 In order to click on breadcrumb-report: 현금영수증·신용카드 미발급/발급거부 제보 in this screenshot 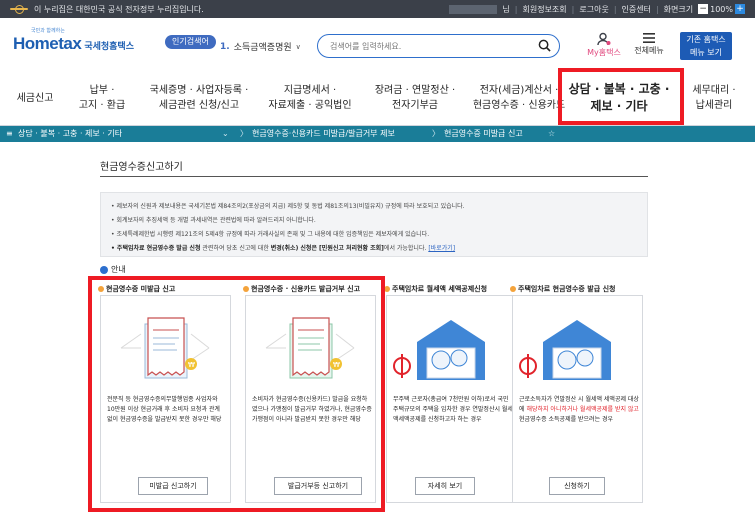, I will do `click(323, 134)`.